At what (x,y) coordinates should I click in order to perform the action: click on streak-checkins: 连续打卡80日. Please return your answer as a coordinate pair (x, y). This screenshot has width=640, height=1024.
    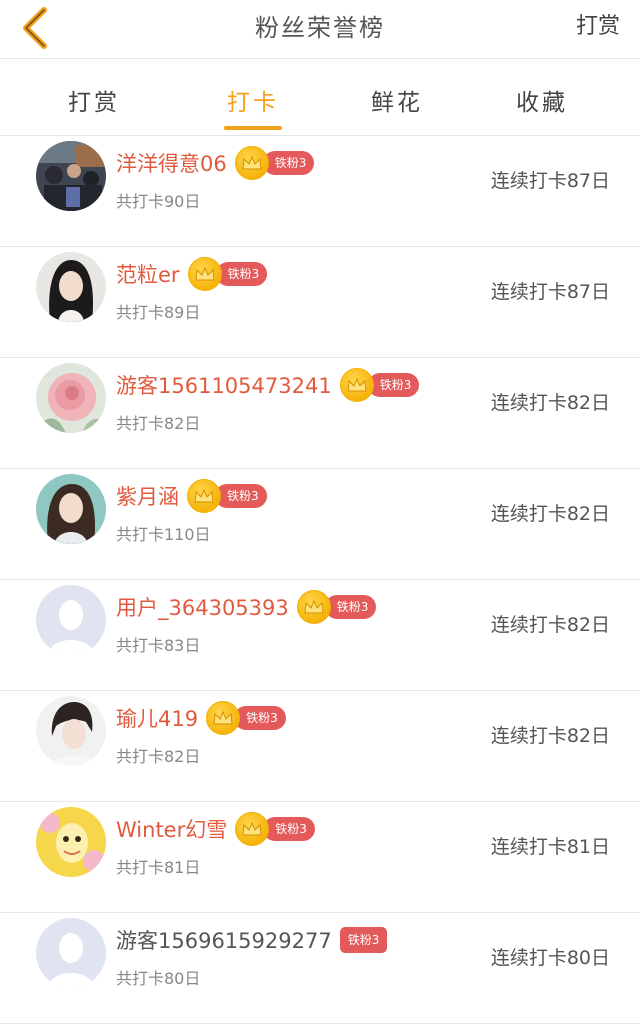
    Looking at the image, I should click on (550, 958).